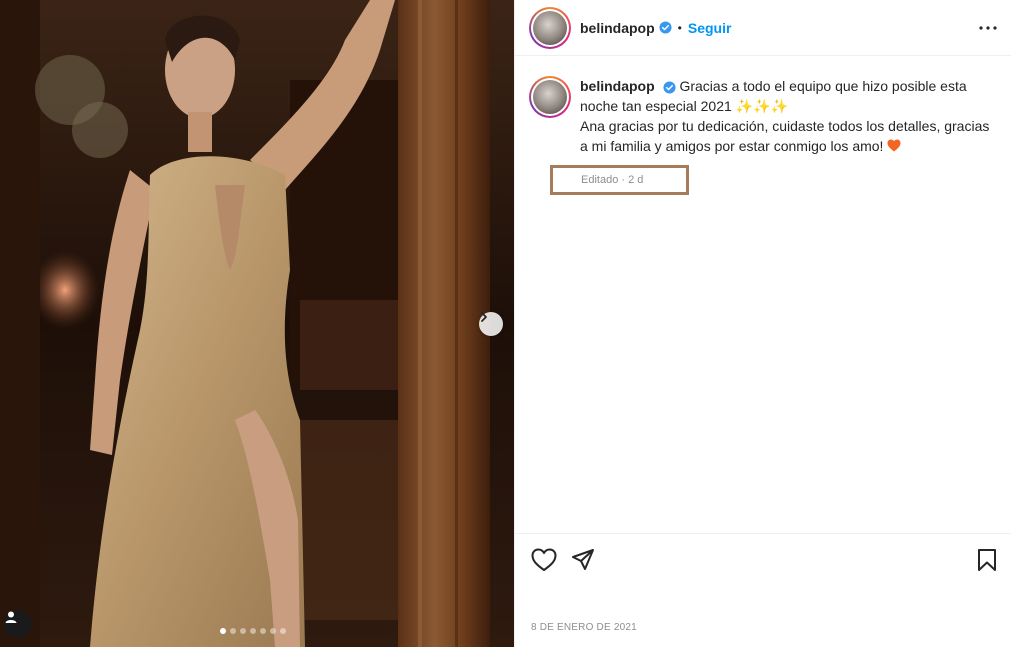 The width and height of the screenshot is (1011, 647). I want to click on chevron-right-icon, so click(484, 317).